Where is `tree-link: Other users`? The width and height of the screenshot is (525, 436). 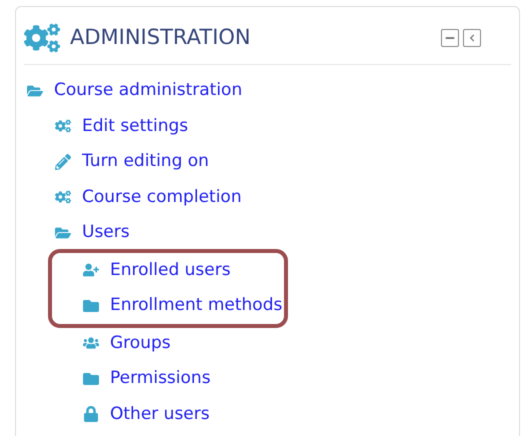 tree-link: Other users is located at coordinates (160, 414).